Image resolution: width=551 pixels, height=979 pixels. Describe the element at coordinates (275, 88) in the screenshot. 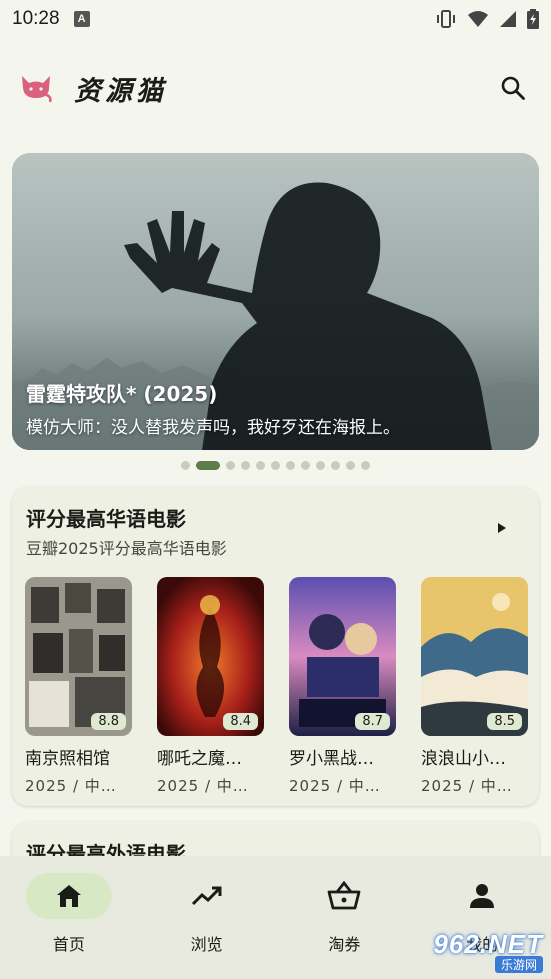

I see `app-bar: 资源猫` at that location.